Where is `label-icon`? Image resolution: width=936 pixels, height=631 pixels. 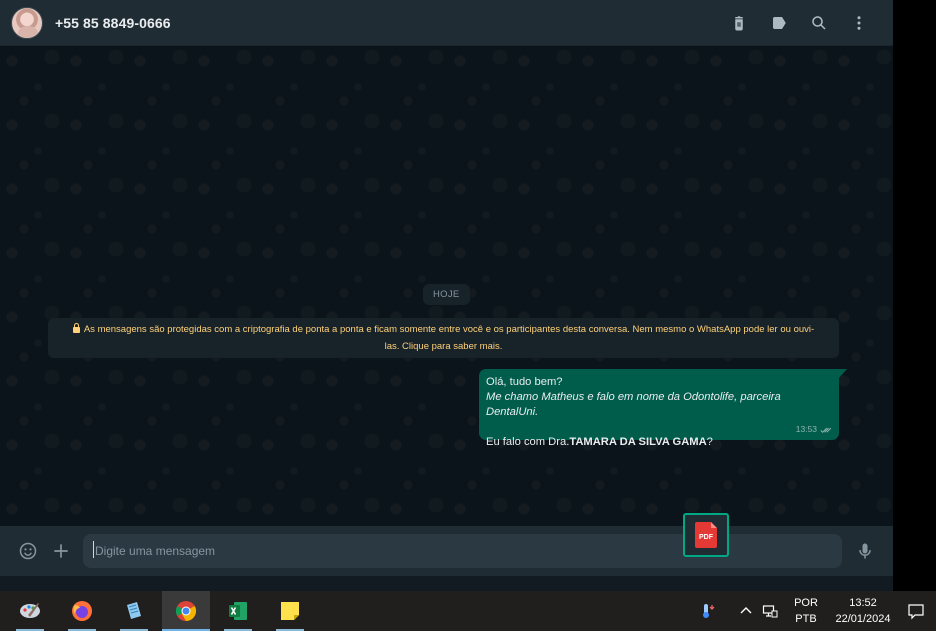 label-icon is located at coordinates (779, 23).